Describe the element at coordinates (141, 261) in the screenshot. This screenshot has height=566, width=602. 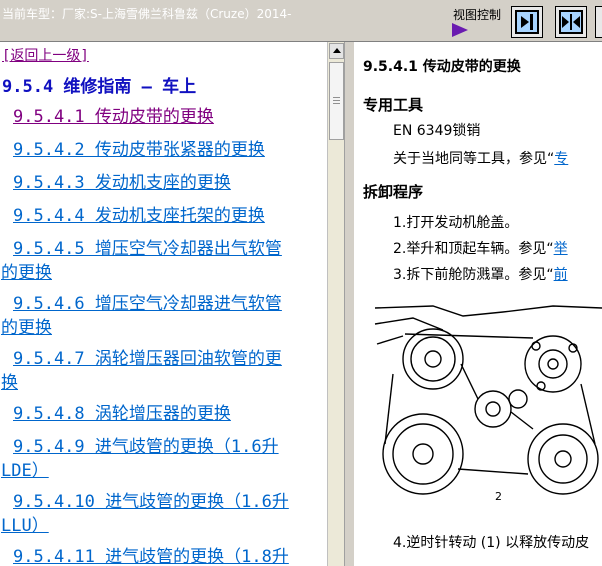
I see `toc-link-9-5-4-5: 9.5.4.5 增压空气冷却器出气软管 的更换` at that location.